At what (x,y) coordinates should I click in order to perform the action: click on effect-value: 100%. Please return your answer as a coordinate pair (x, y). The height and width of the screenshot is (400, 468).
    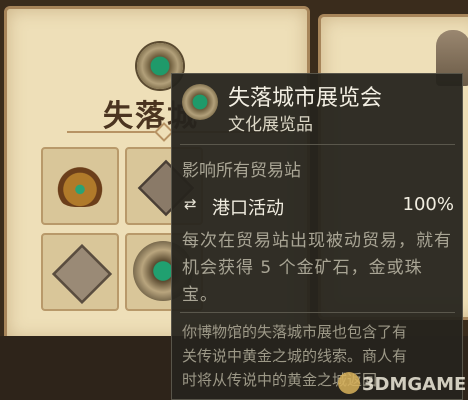
    Looking at the image, I should click on (428, 204).